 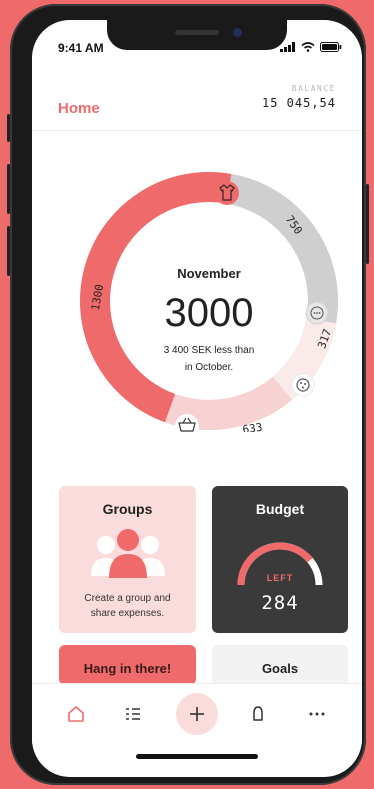 I want to click on hang-in-there-card: Hang in there!, so click(x=127, y=665).